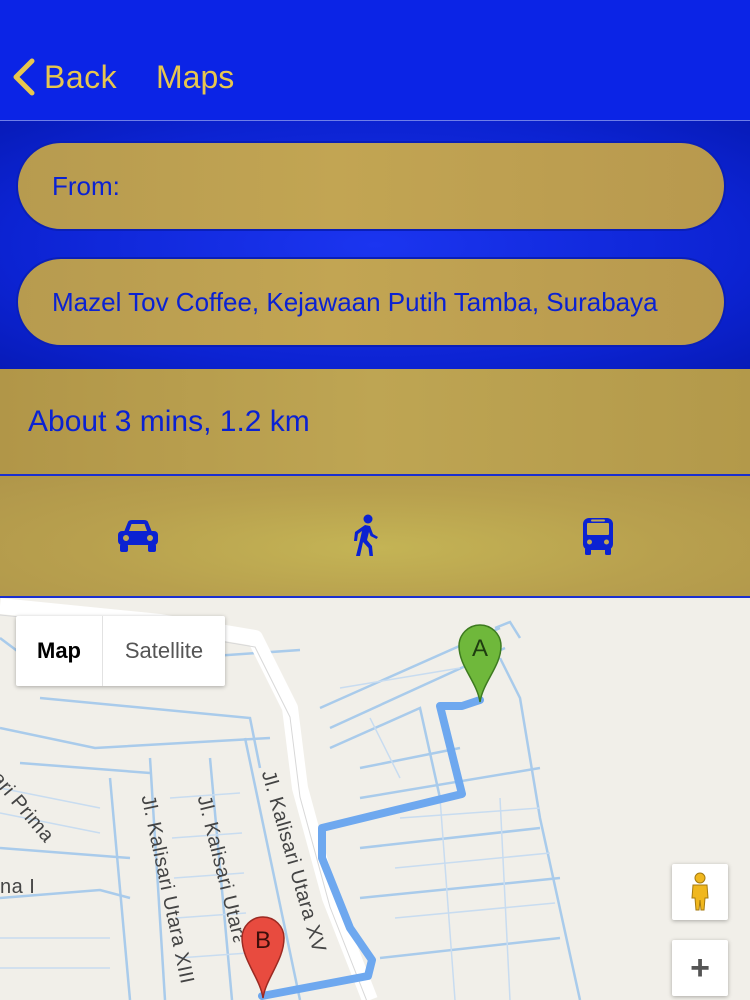 The width and height of the screenshot is (750, 1000). Describe the element at coordinates (375, 60) in the screenshot. I see `nav-bar: Back Maps` at that location.